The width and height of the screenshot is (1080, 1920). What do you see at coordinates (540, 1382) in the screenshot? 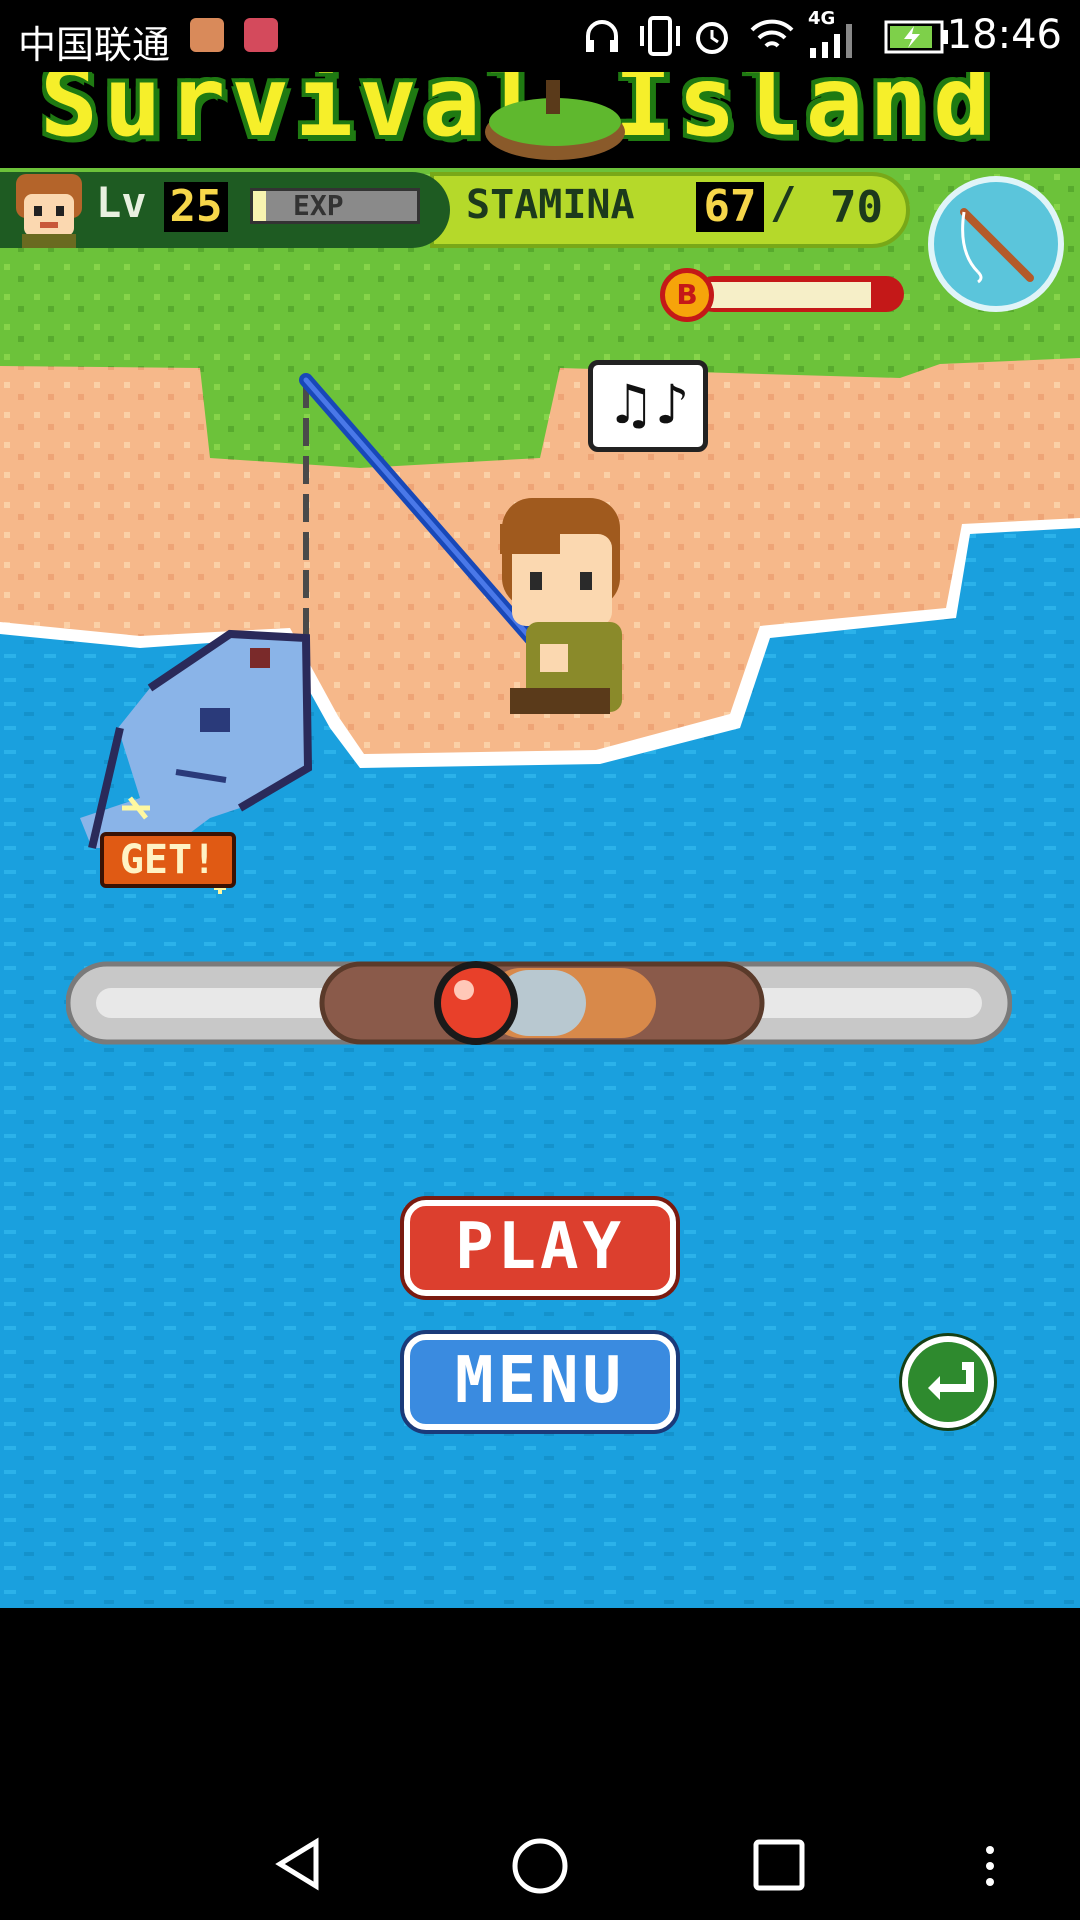
I see `menu-button: MENU` at bounding box center [540, 1382].